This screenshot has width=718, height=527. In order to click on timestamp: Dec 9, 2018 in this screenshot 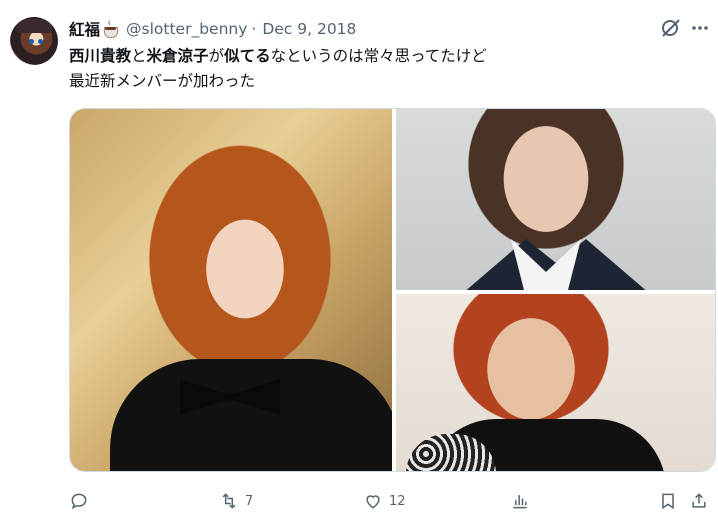, I will do `click(309, 29)`.